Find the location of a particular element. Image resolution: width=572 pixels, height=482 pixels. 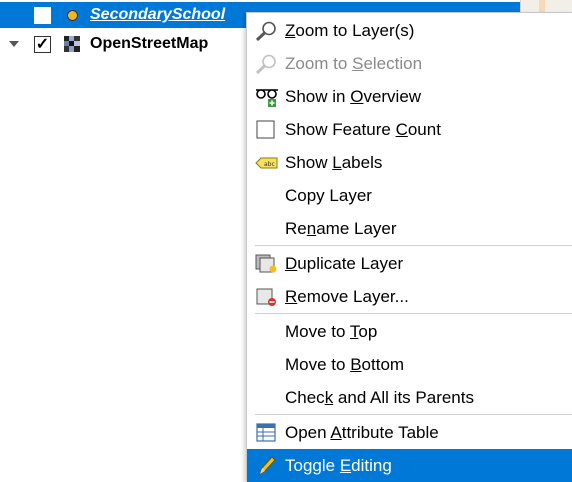

menu-item-show-in-overview: Show in Overview is located at coordinates (409, 96).